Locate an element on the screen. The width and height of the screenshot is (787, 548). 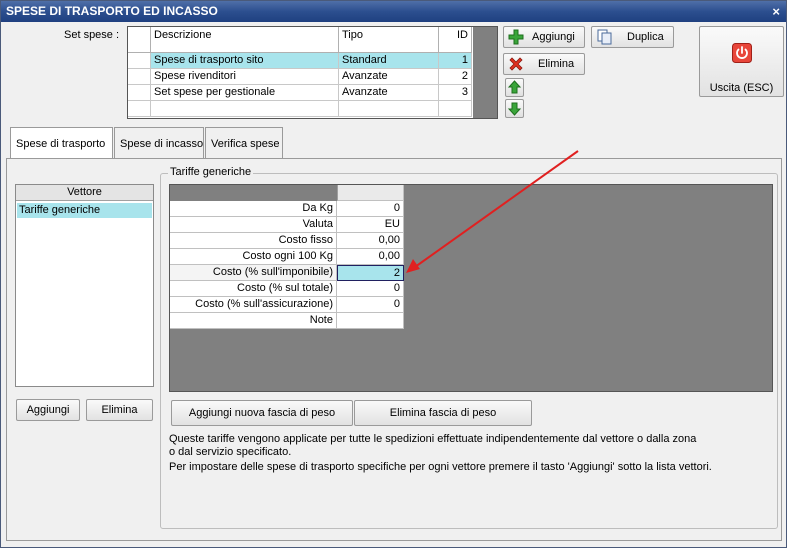
add-icon is located at coordinates (516, 37).